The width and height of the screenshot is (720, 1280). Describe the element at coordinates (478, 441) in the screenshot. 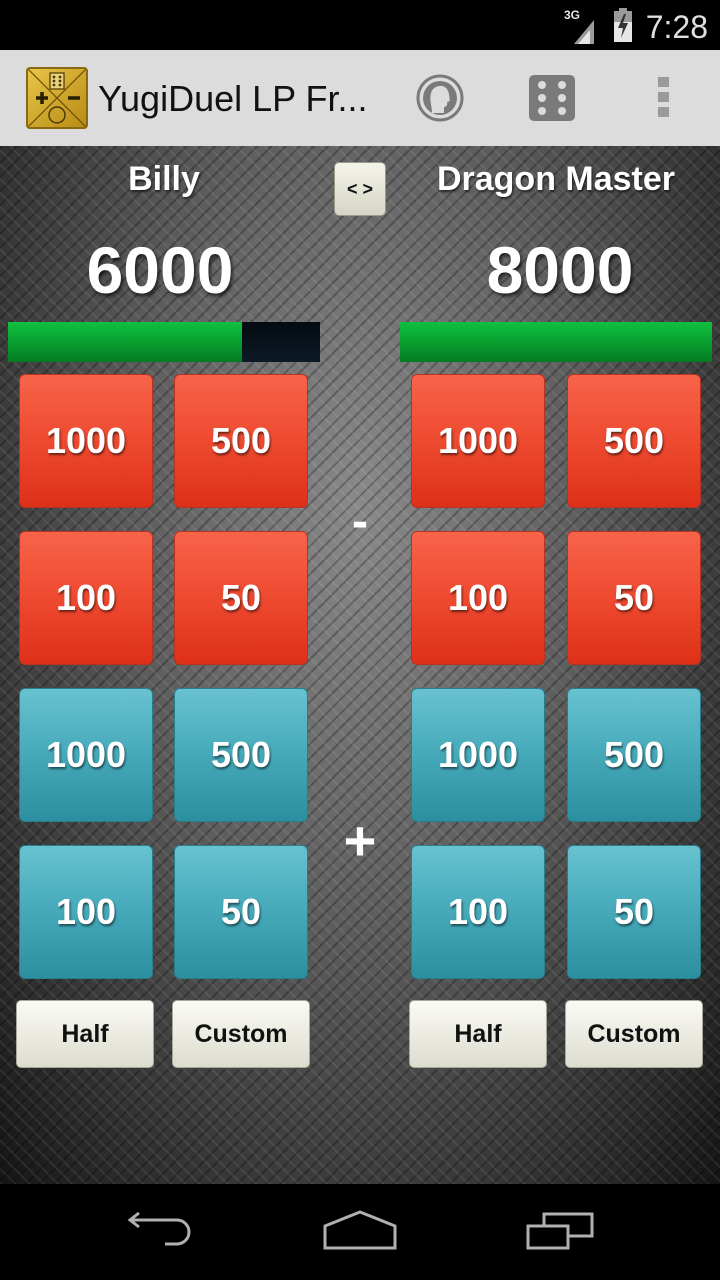

I see `player2-subtract-1000-button: 1000` at that location.